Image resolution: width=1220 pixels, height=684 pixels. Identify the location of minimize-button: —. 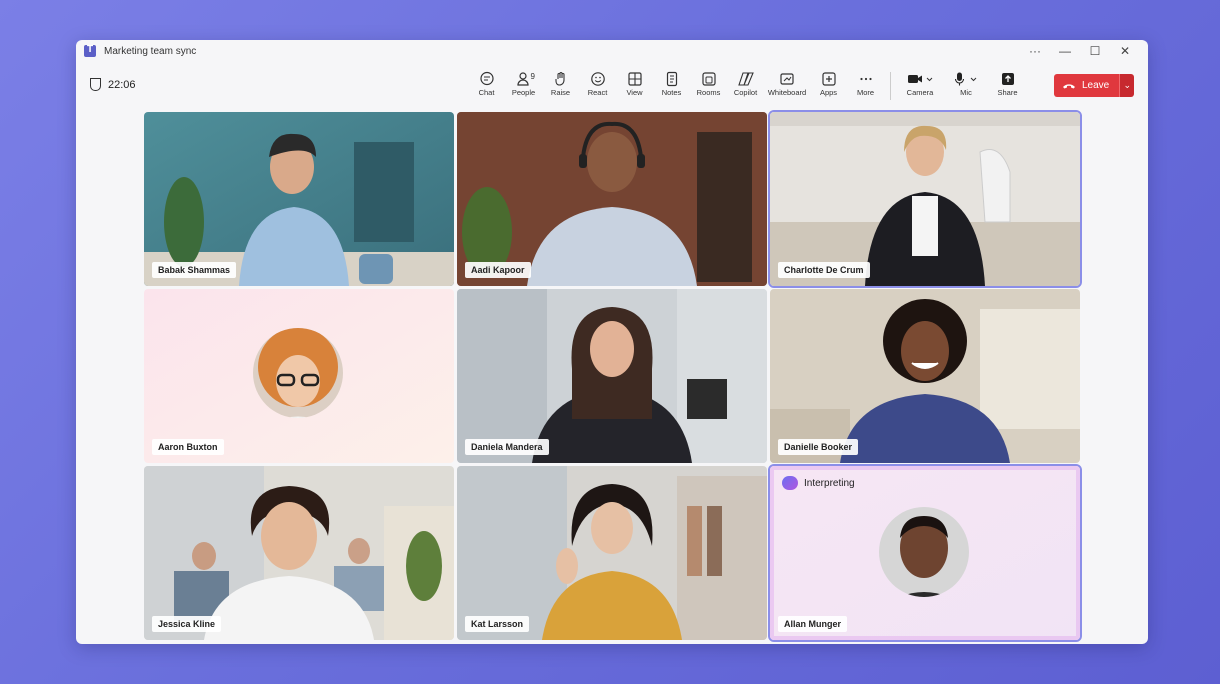
(1065, 51).